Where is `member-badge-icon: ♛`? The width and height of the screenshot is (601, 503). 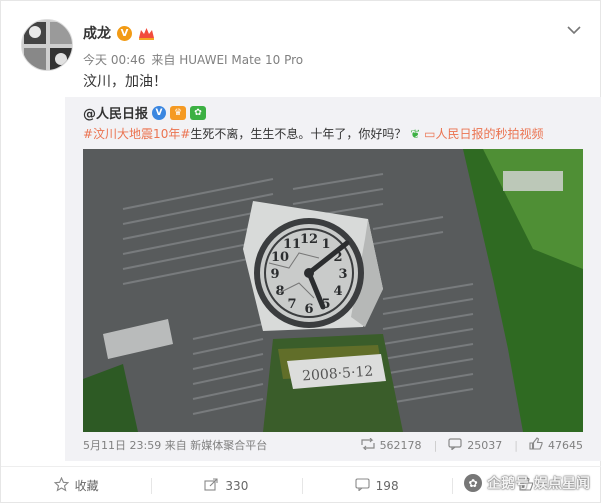 member-badge-icon: ♛ is located at coordinates (178, 112).